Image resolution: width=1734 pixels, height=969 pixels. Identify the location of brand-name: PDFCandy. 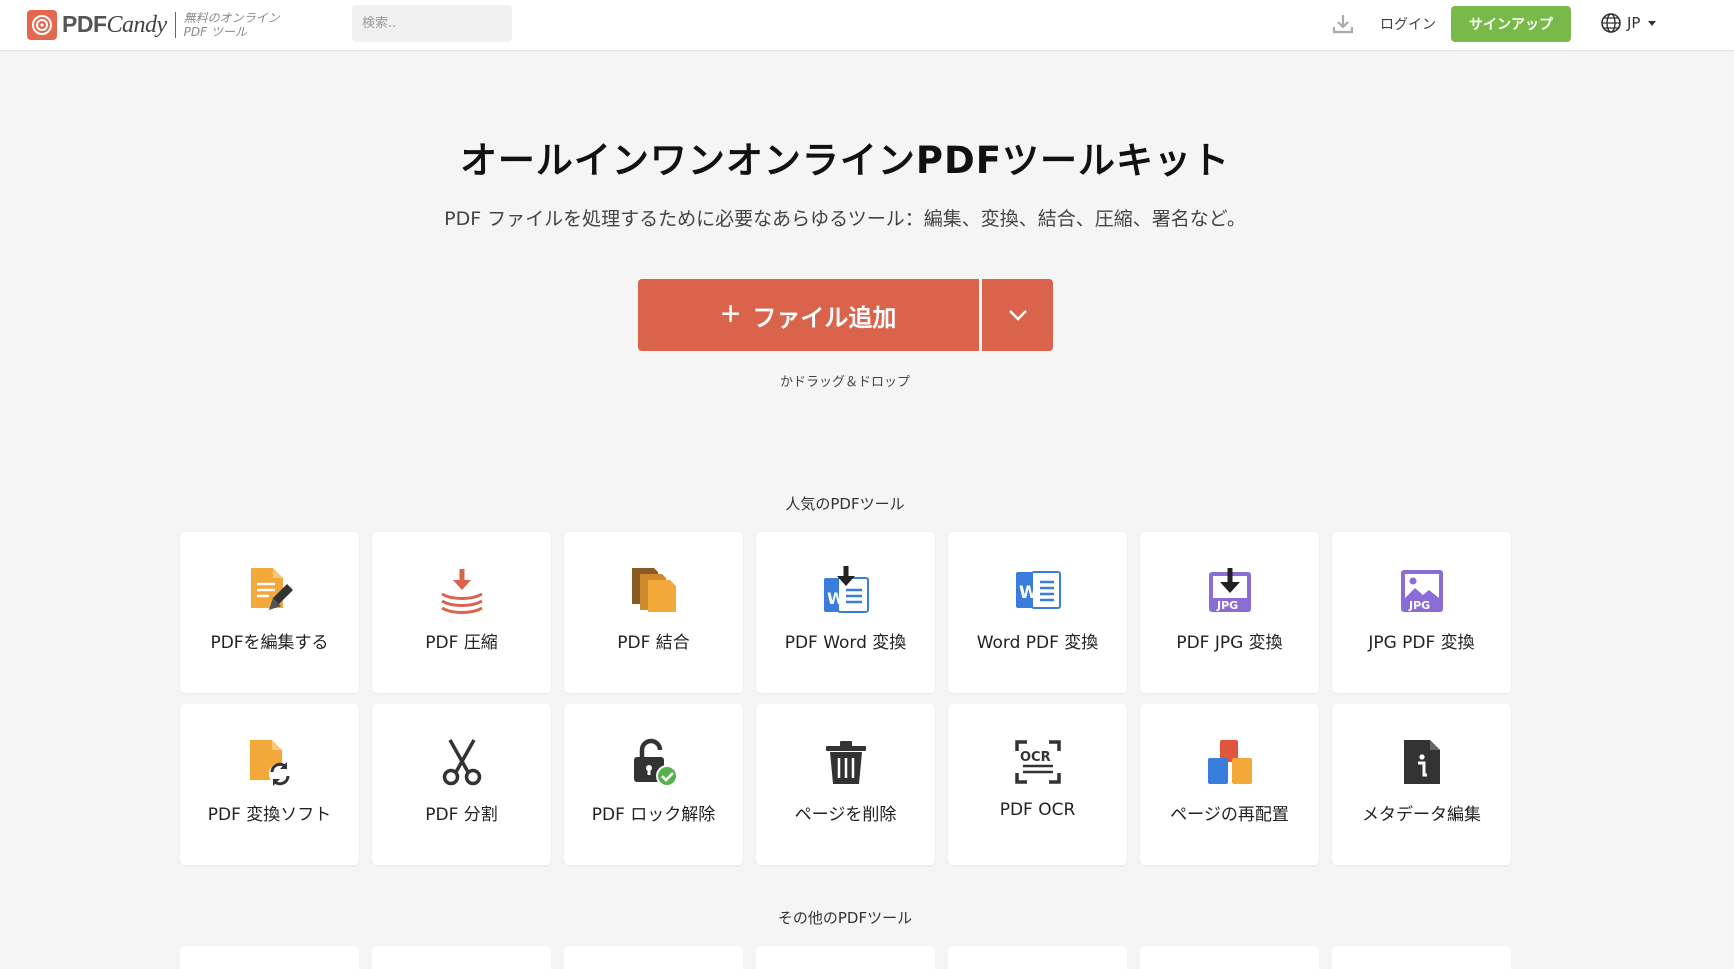
(114, 24).